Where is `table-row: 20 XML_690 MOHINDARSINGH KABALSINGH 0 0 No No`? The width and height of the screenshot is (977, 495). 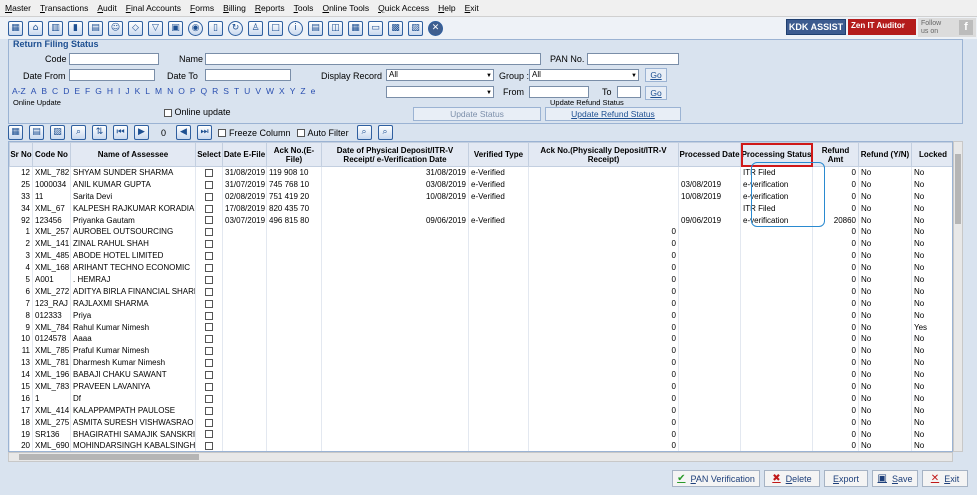 table-row: 20 XML_690 MOHINDARSINGH KABALSINGH 0 0 No No is located at coordinates (480, 445).